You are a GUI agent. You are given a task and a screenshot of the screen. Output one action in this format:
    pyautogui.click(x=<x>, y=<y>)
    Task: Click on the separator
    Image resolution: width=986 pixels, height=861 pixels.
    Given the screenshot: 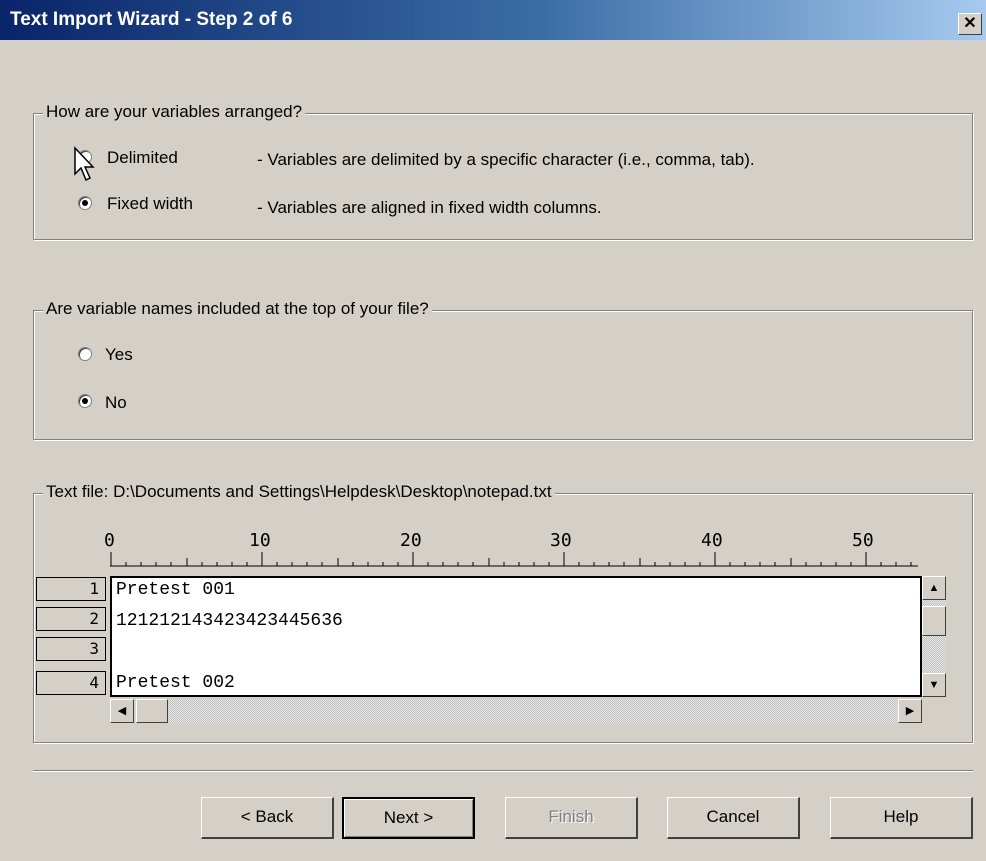 What is the action you would take?
    pyautogui.click(x=503, y=771)
    